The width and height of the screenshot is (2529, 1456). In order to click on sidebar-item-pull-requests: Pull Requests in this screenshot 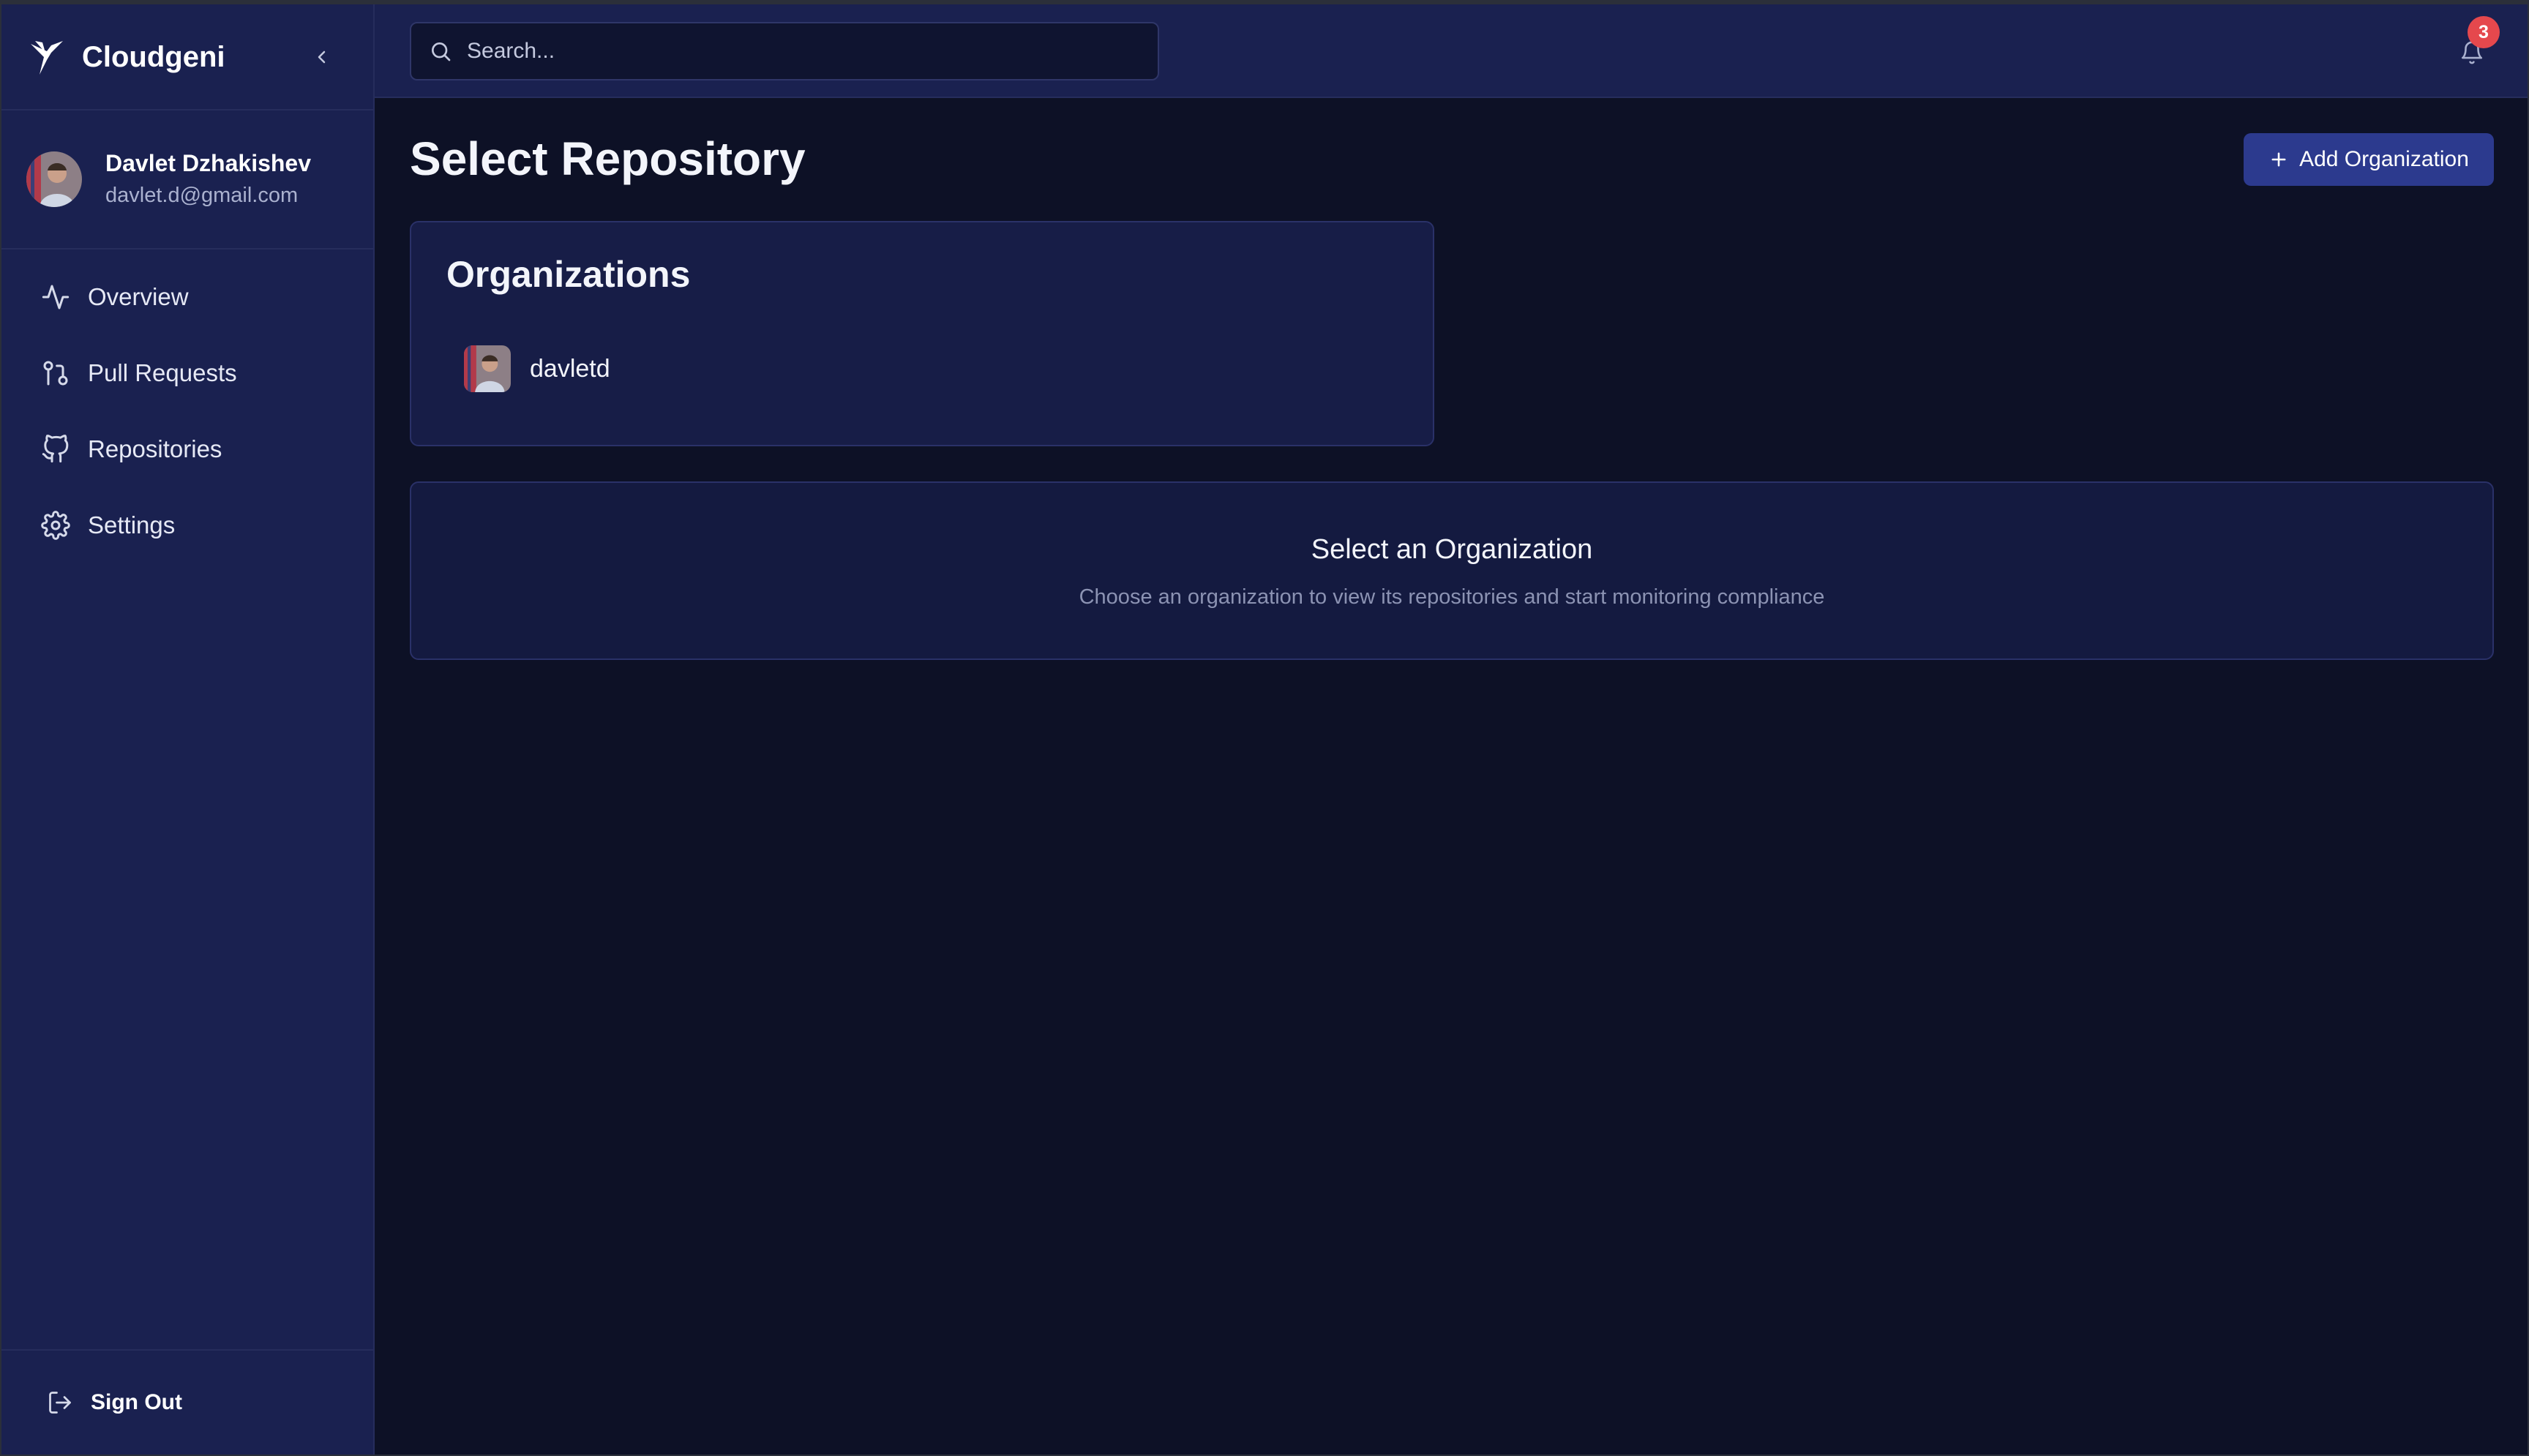, I will do `click(188, 373)`.